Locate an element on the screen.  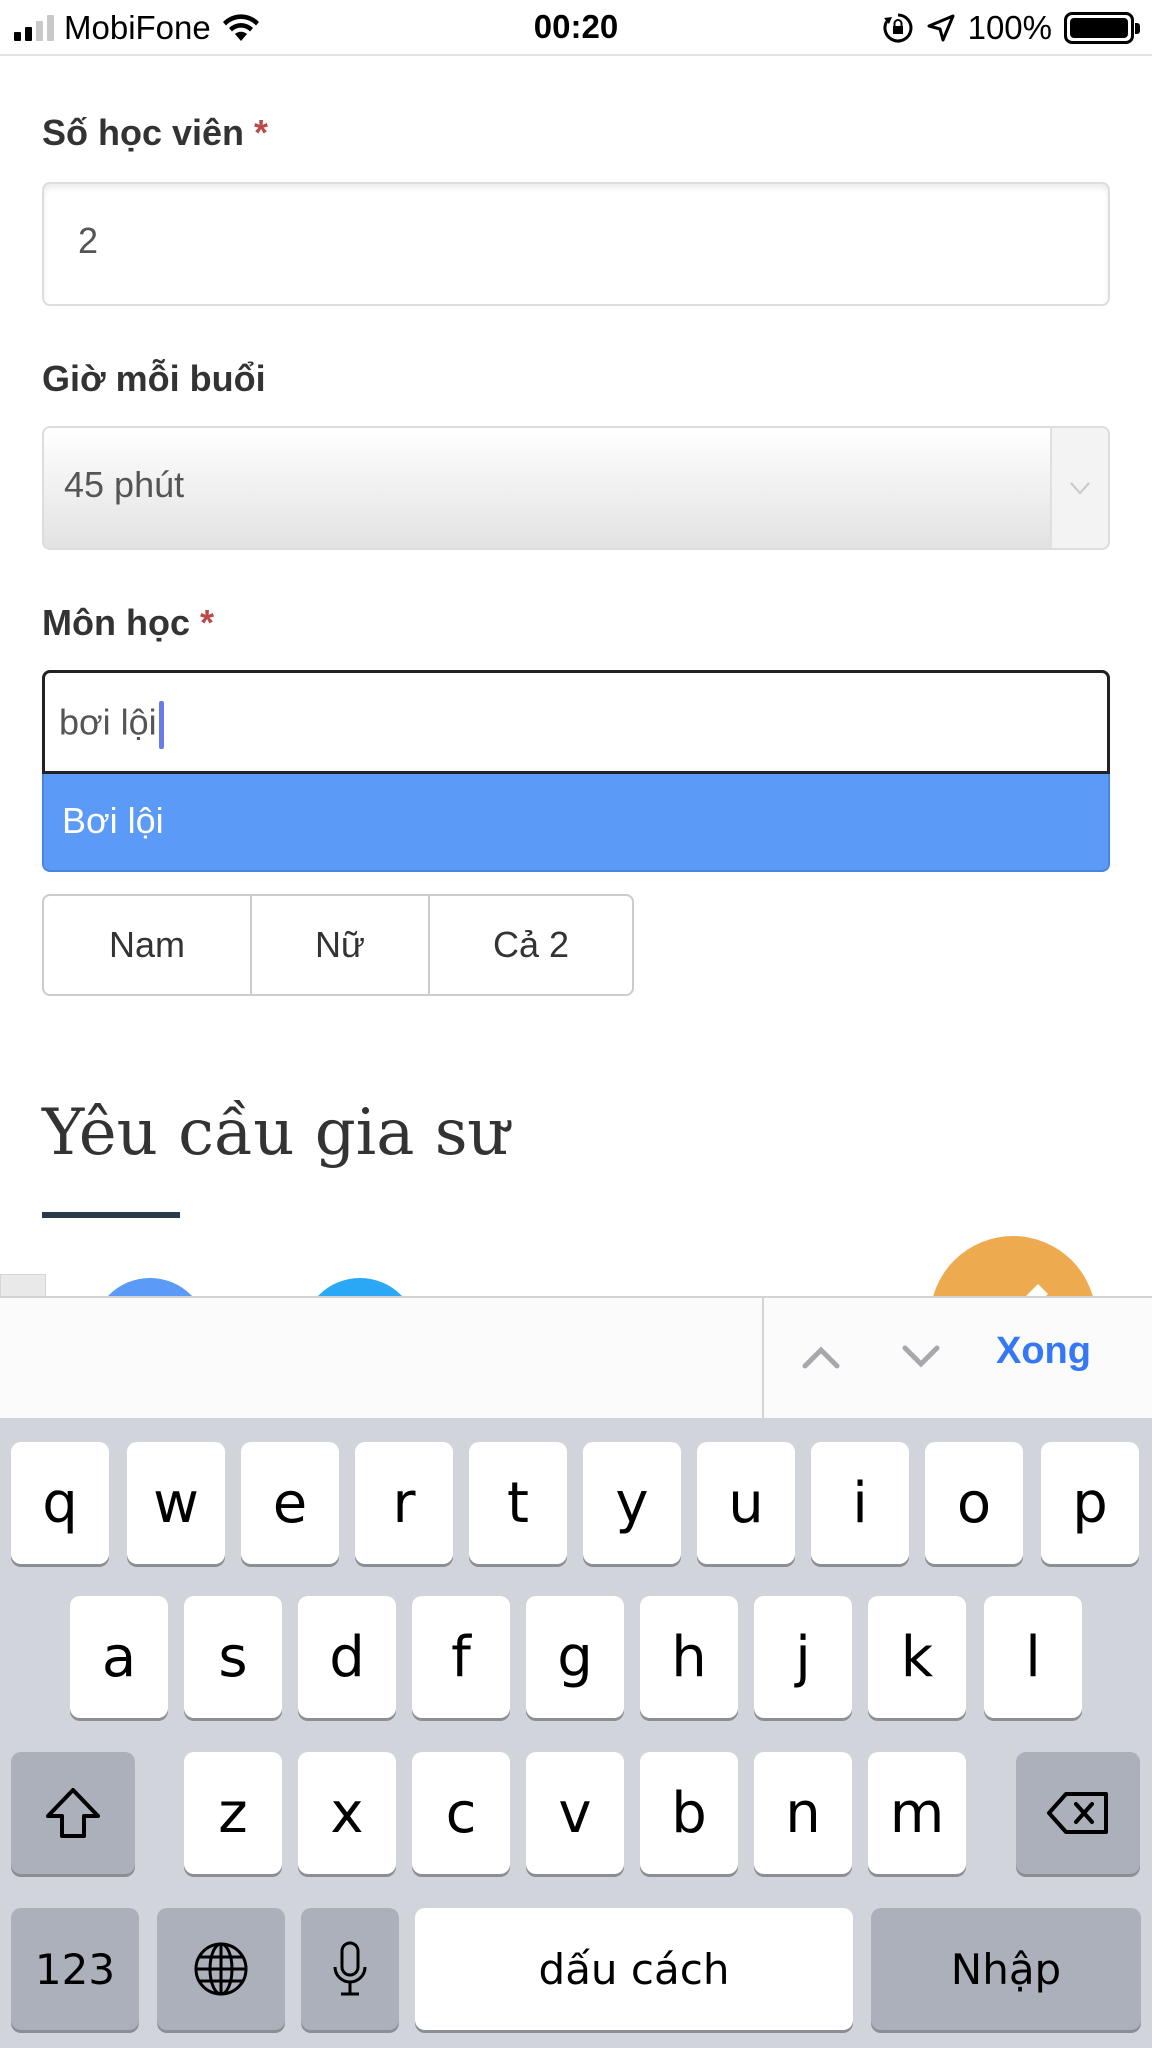
pencil-icon is located at coordinates (1037, 1290).